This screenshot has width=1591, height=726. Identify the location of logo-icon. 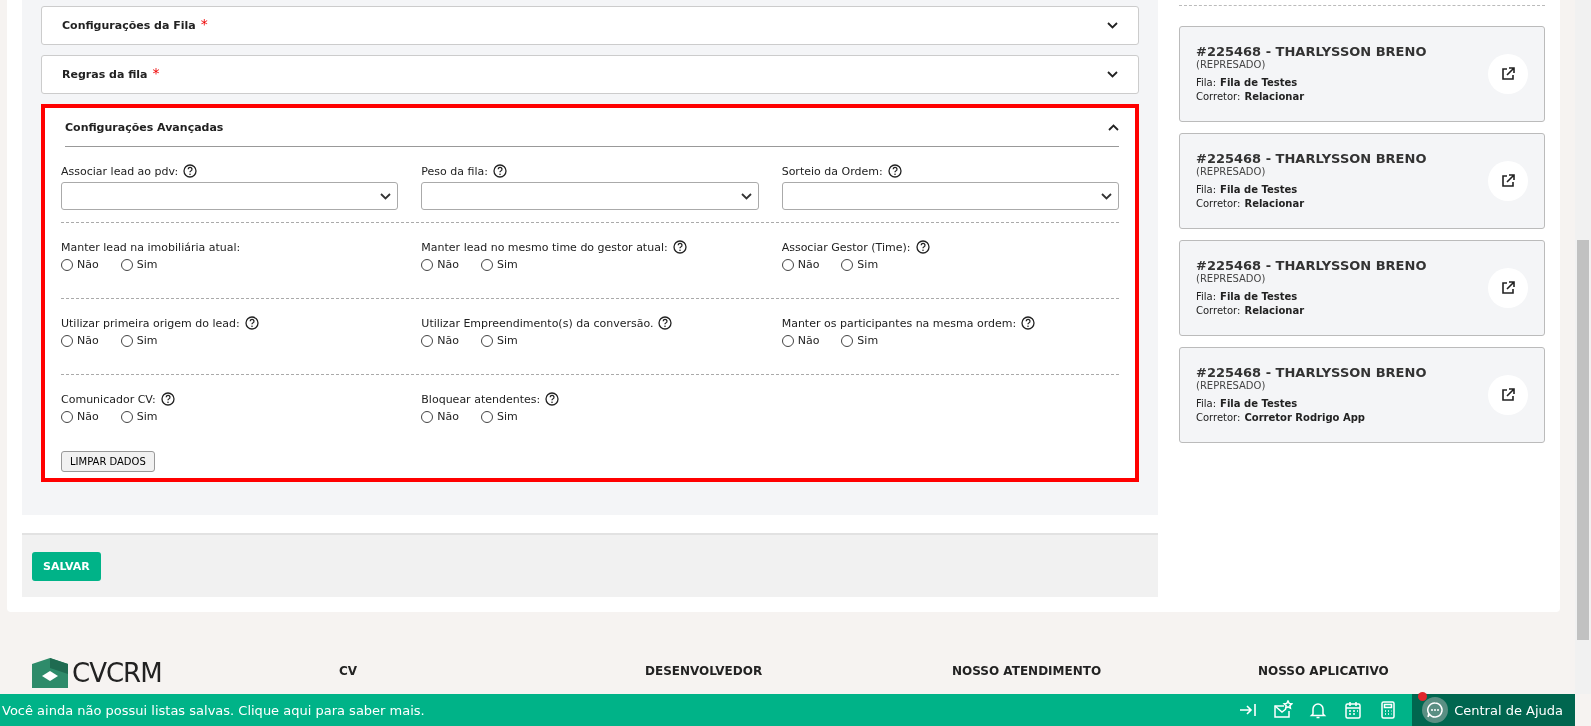
(50, 673).